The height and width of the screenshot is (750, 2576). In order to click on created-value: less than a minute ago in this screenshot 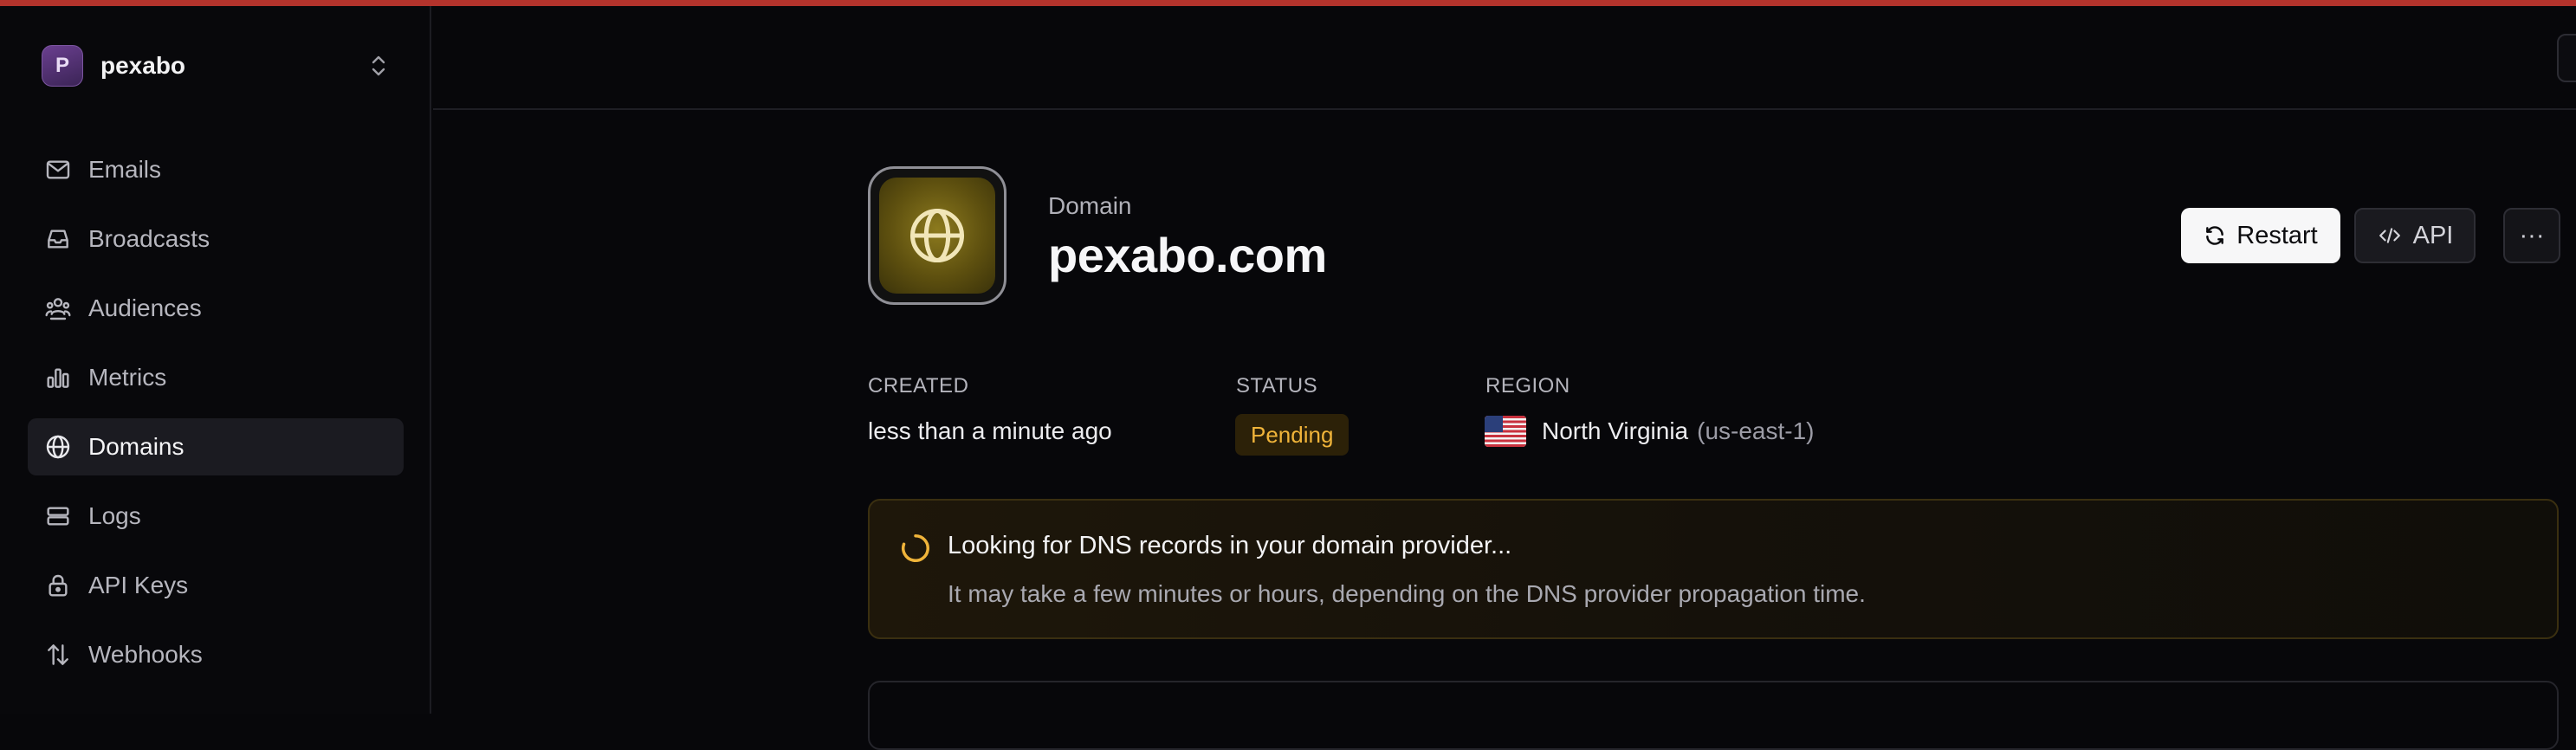, I will do `click(990, 430)`.